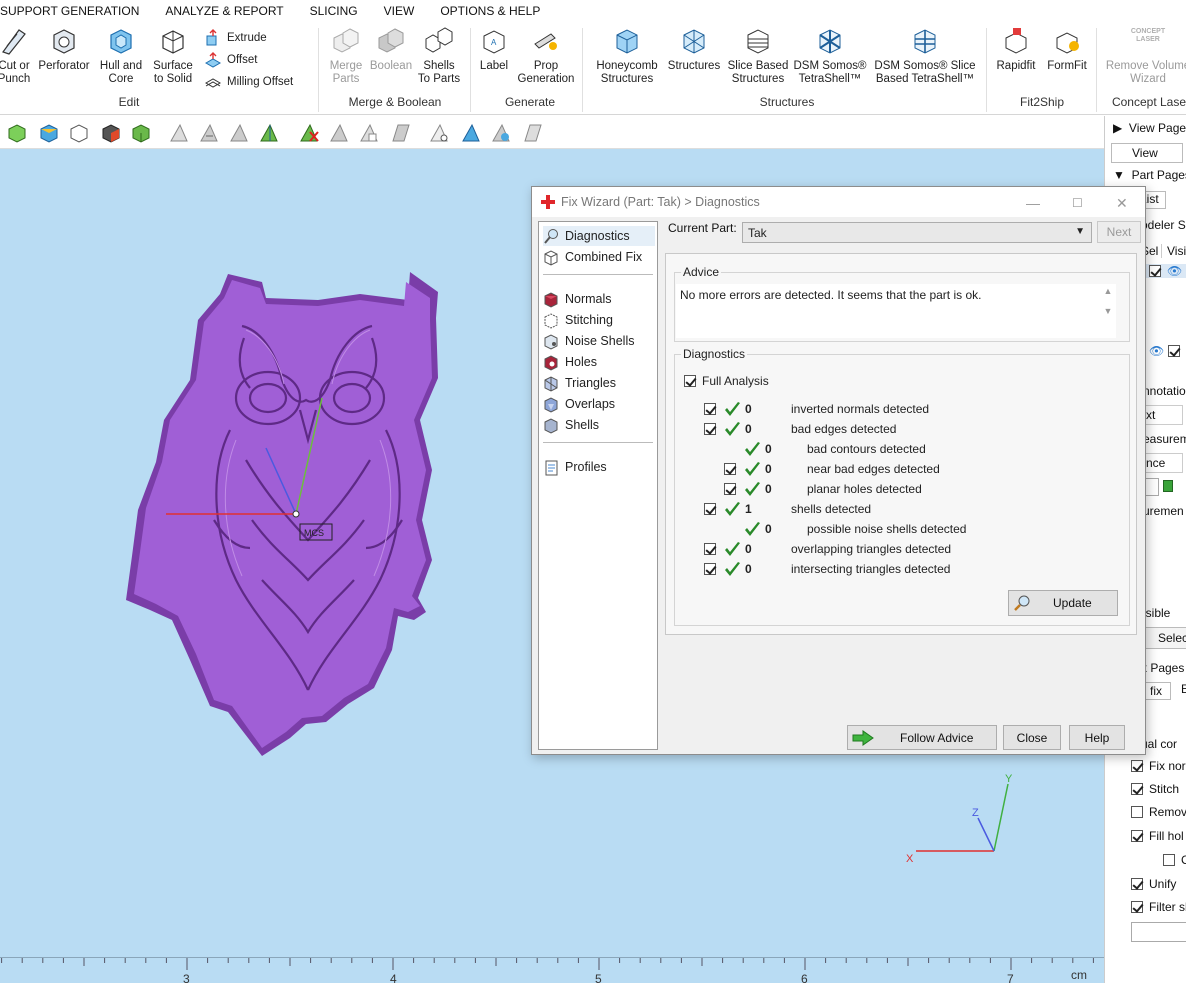 This screenshot has height=983, width=1186. Describe the element at coordinates (1137, 789) in the screenshot. I see `stitch-checkbox` at that location.